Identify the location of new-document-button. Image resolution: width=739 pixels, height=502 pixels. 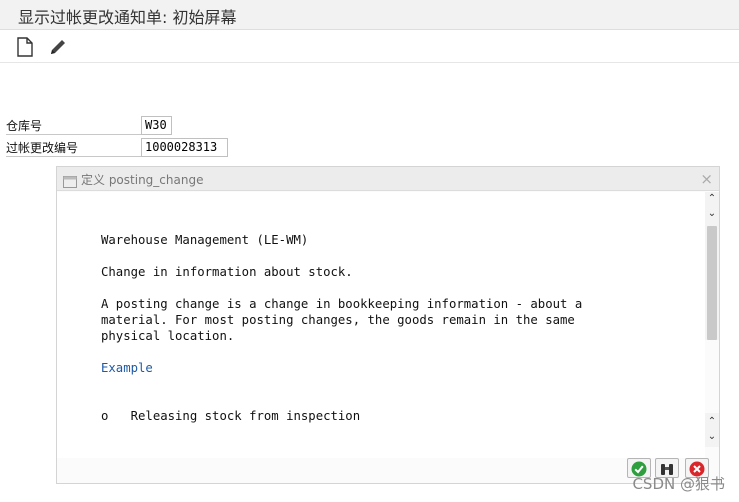
(26, 47).